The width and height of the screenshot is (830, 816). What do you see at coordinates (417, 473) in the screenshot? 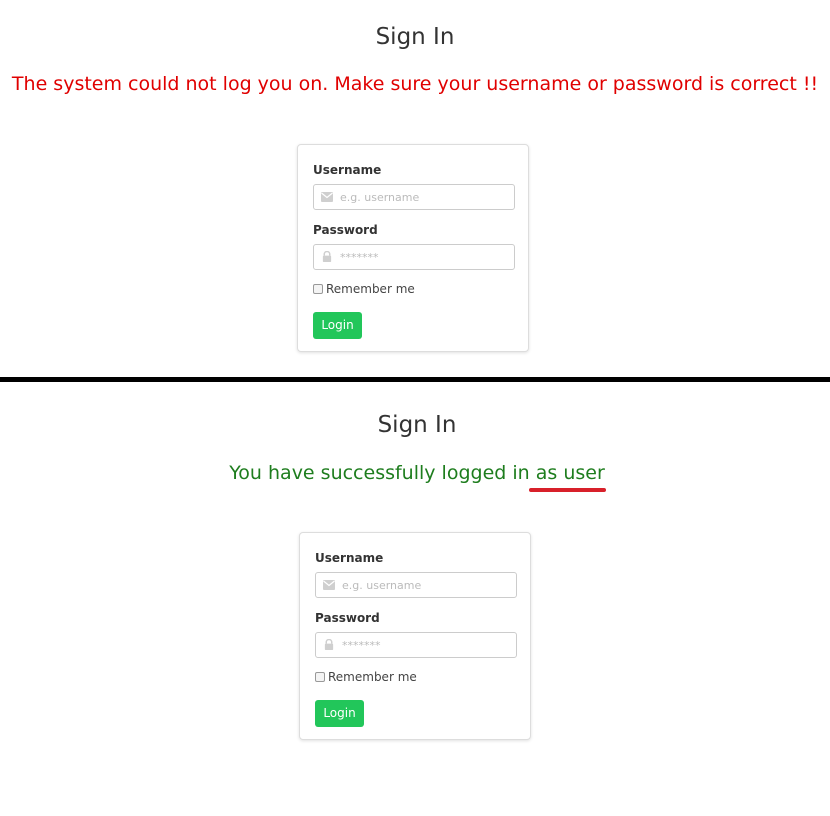
I see `success-message: You have successfully logged in as user` at bounding box center [417, 473].